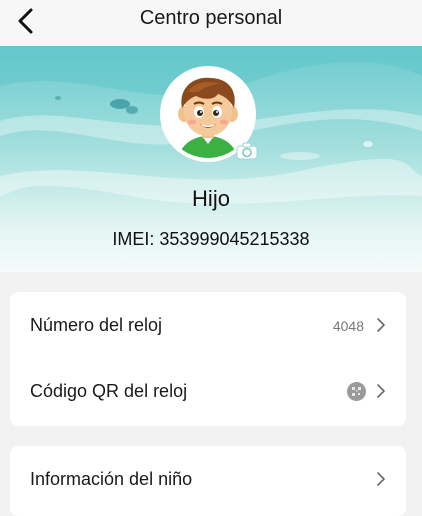  What do you see at coordinates (356, 391) in the screenshot?
I see `qr-code-icon` at bounding box center [356, 391].